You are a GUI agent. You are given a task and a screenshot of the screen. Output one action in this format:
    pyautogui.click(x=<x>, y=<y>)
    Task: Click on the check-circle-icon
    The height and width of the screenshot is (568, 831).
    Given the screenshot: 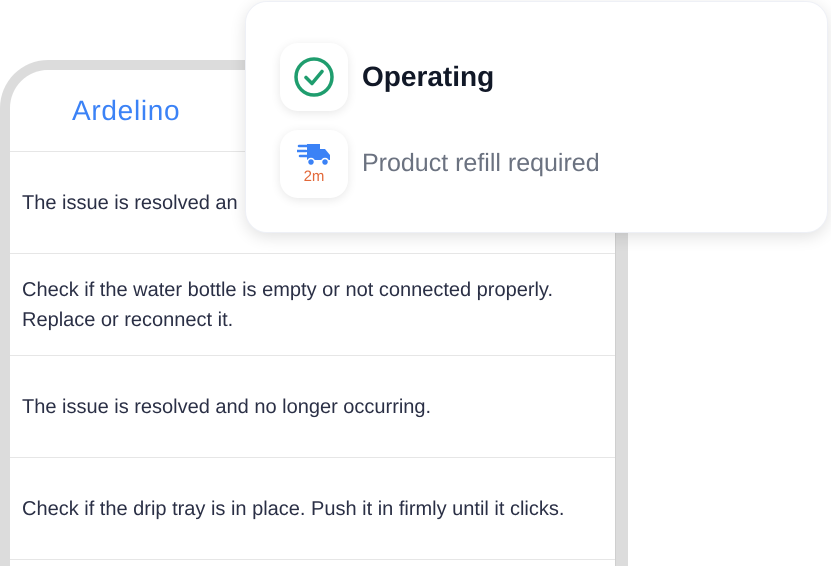 What is the action you would take?
    pyautogui.click(x=314, y=77)
    